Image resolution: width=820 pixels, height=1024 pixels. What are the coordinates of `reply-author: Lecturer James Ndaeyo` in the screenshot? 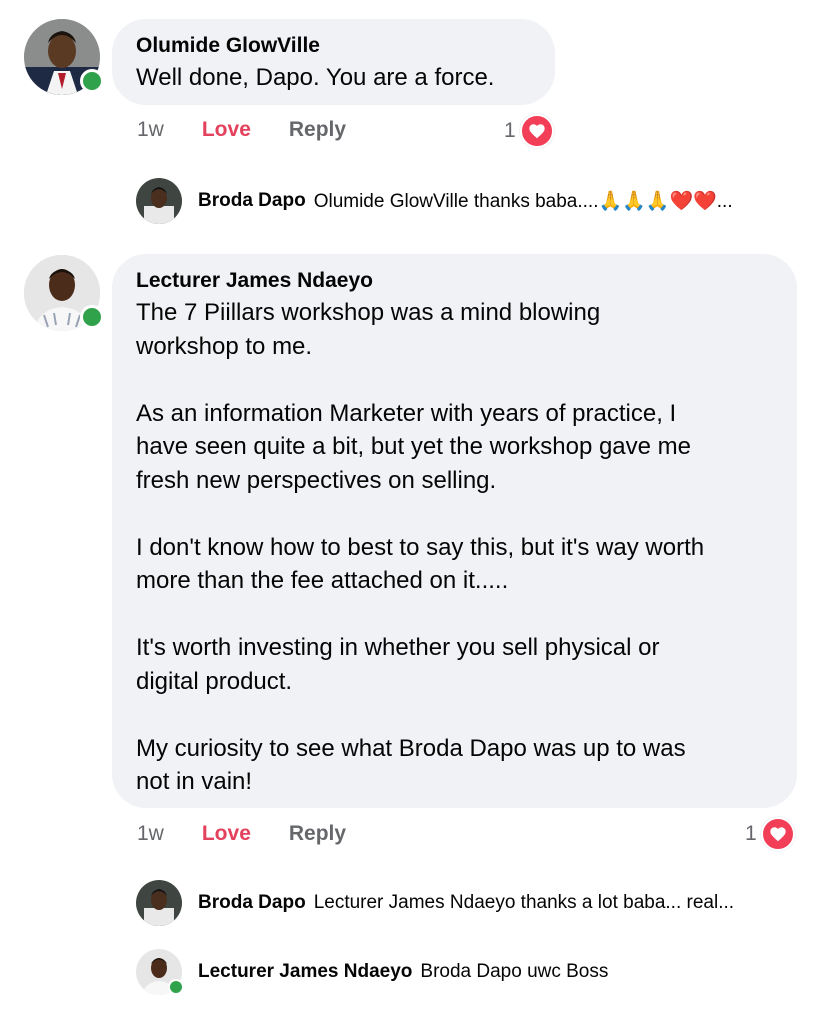 It's located at (305, 972).